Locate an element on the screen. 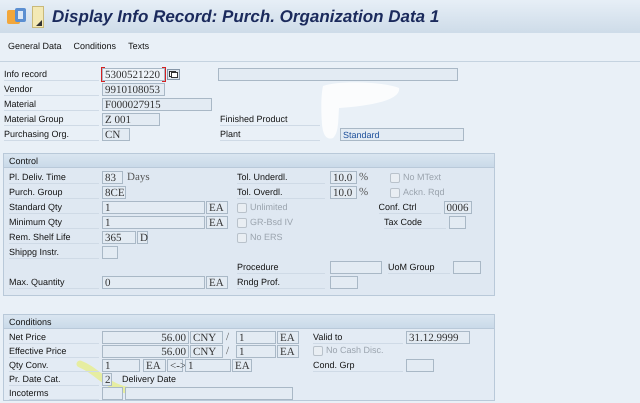 The height and width of the screenshot is (403, 640). input-field: Z 001 is located at coordinates (131, 119).